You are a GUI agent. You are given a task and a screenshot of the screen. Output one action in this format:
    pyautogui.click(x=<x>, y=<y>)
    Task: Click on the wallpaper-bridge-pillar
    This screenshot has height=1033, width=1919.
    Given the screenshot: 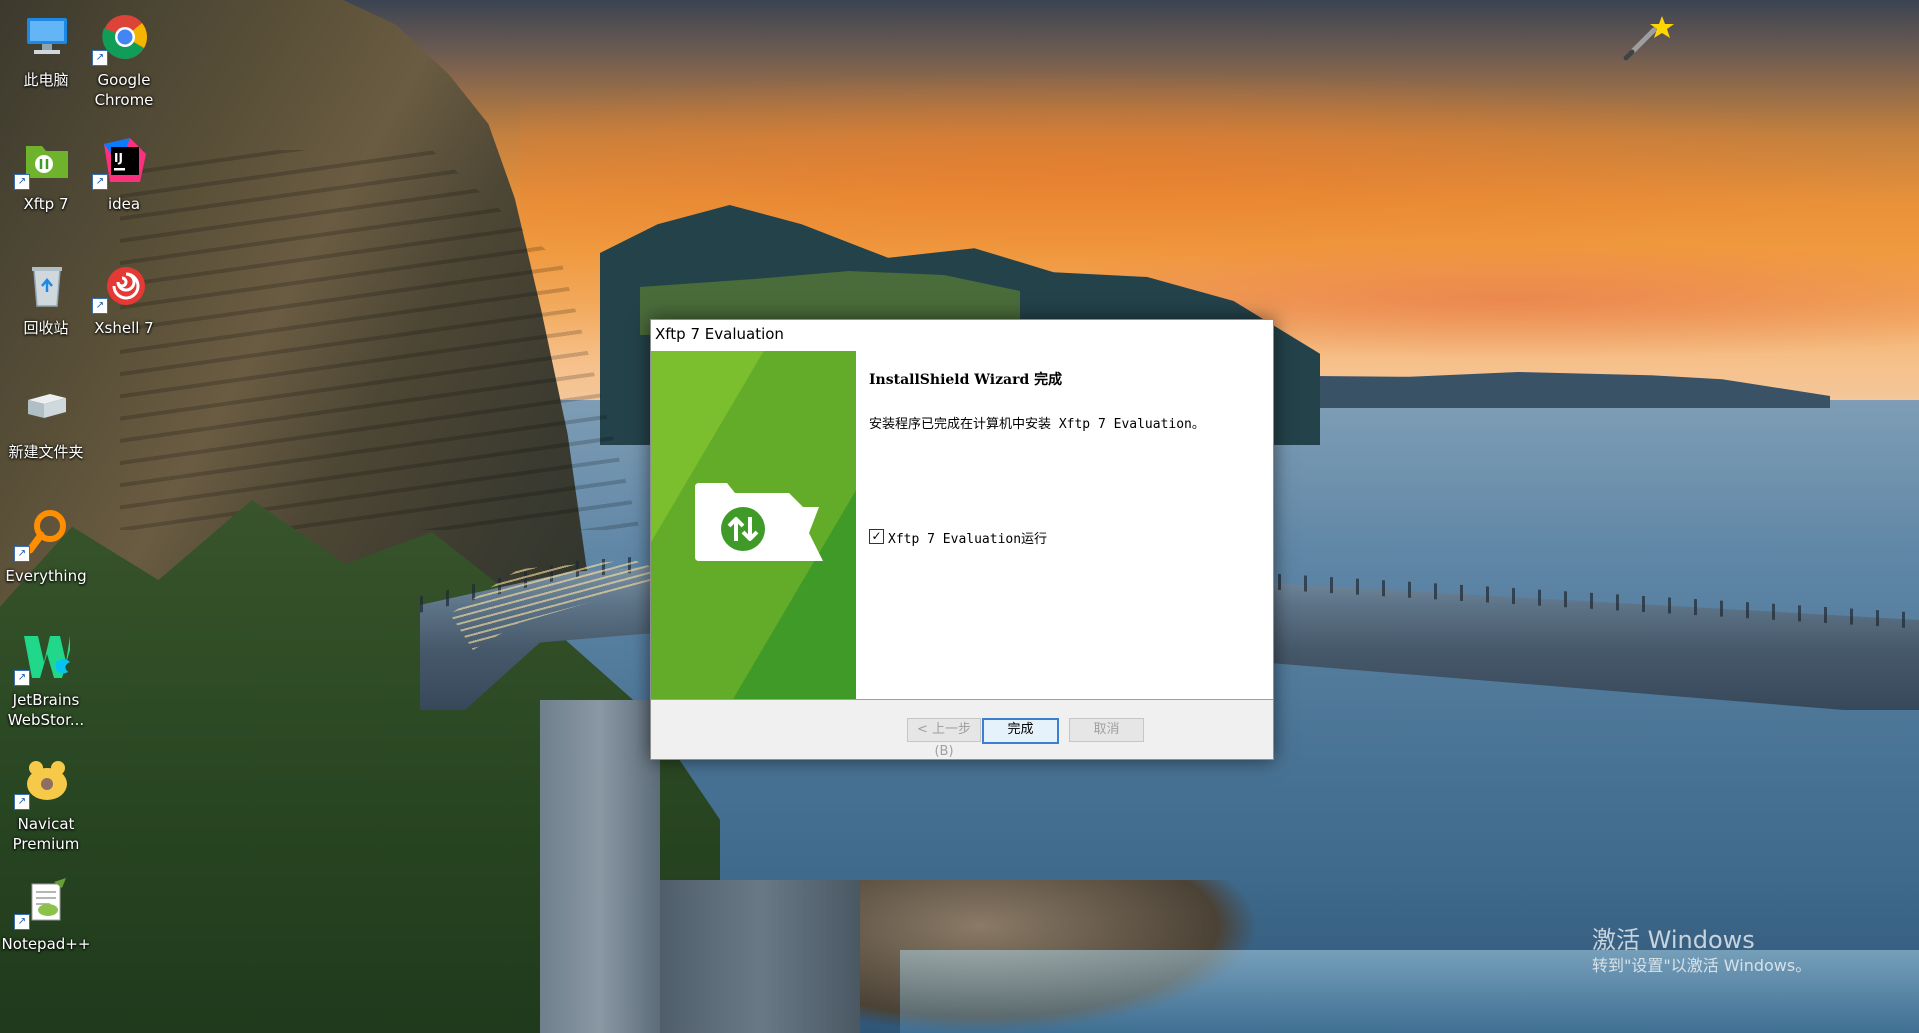 What is the action you would take?
    pyautogui.click(x=600, y=866)
    